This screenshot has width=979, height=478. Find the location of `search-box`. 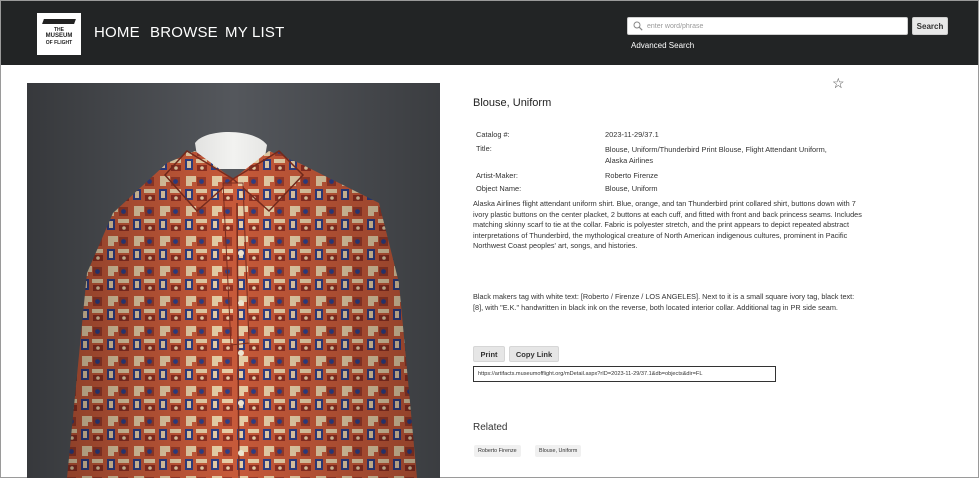

search-box is located at coordinates (767, 26).